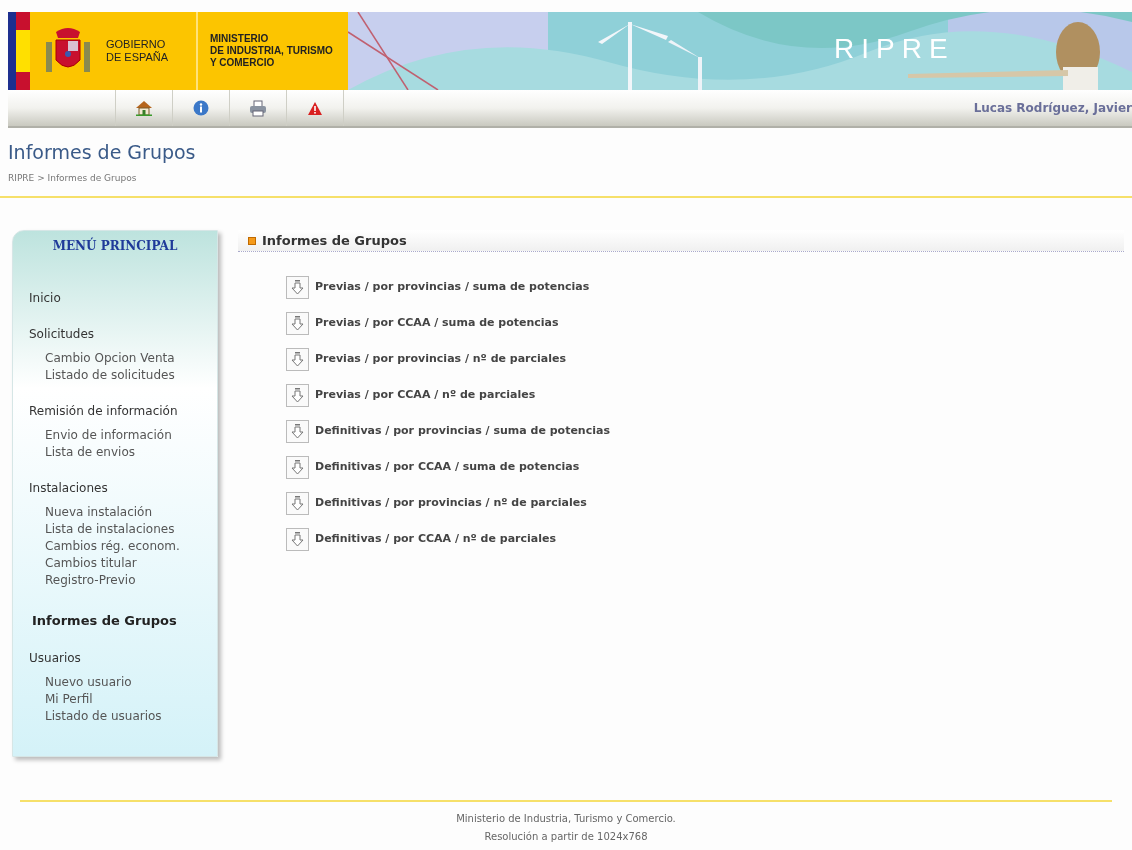 Image resolution: width=1132 pixels, height=850 pixels. Describe the element at coordinates (131, 358) in the screenshot. I see `submenu-item: Cambio Opcion Venta` at that location.